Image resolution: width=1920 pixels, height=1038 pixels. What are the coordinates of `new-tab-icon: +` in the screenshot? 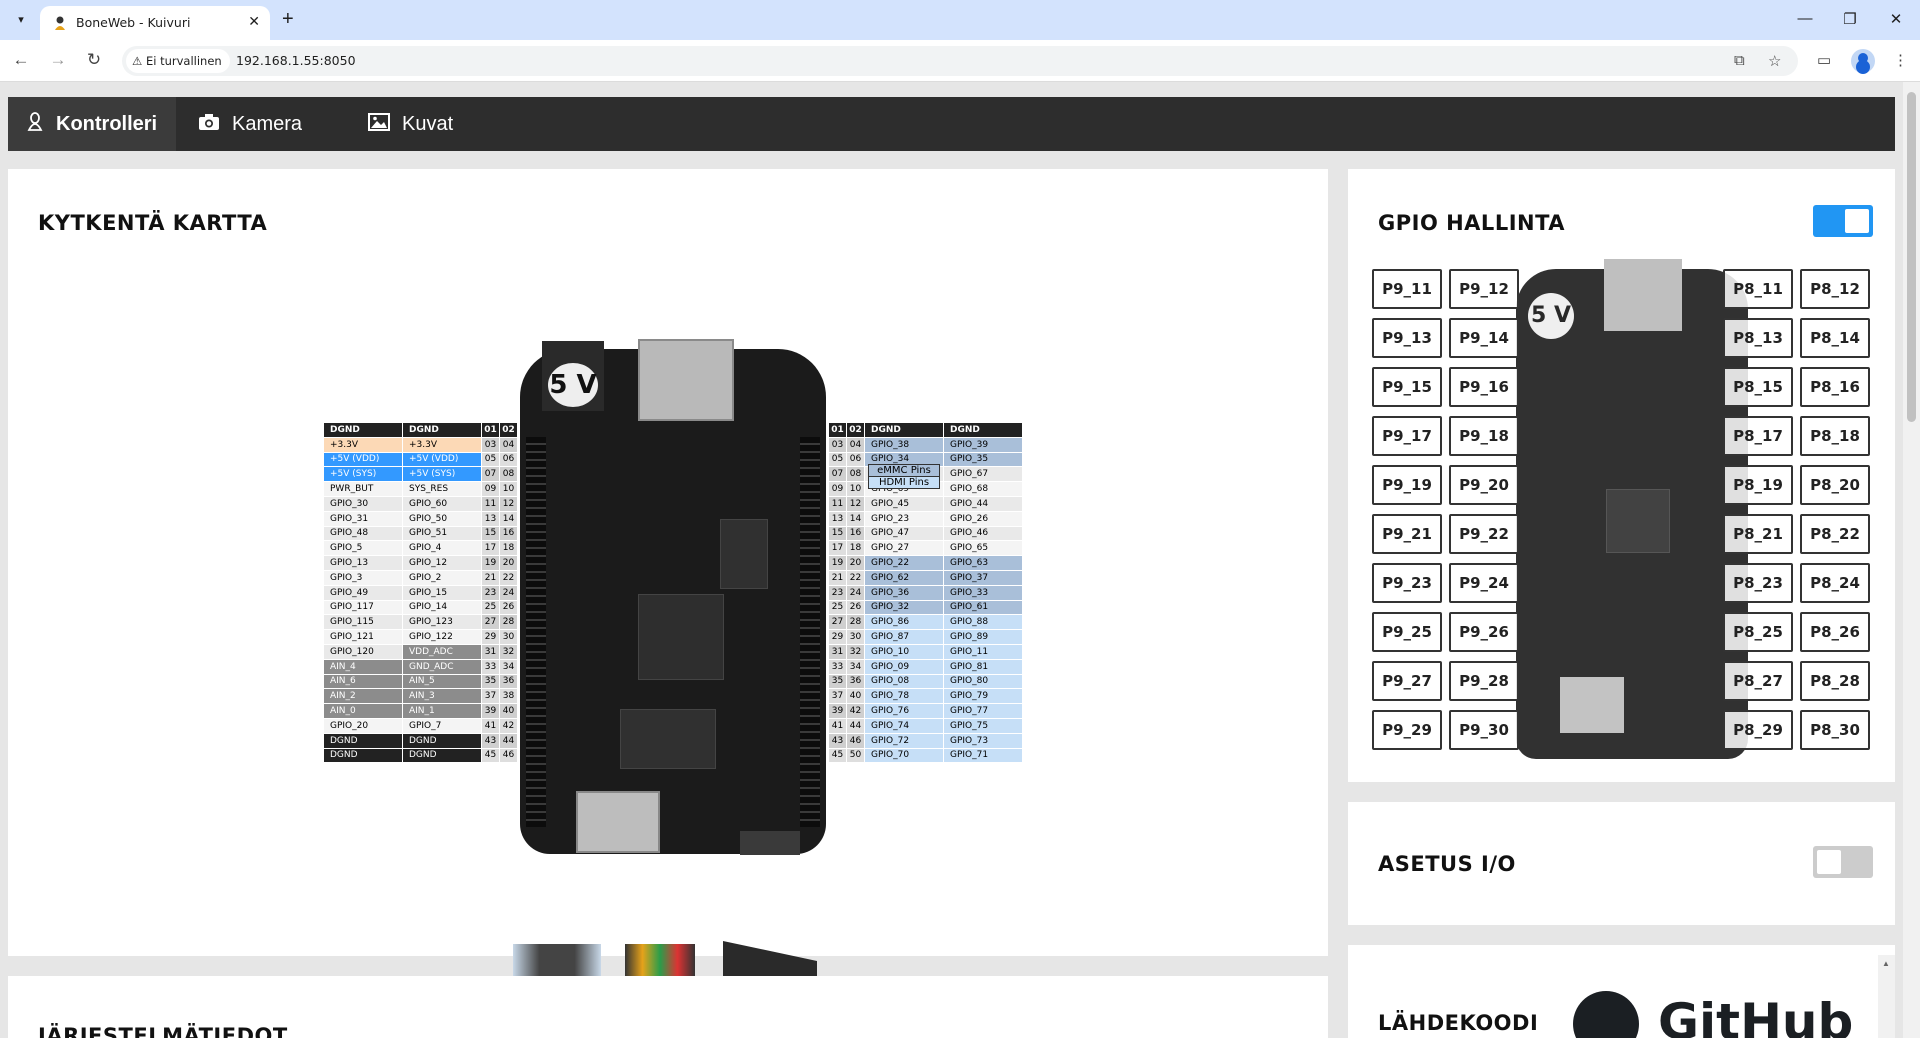 It's located at (288, 19).